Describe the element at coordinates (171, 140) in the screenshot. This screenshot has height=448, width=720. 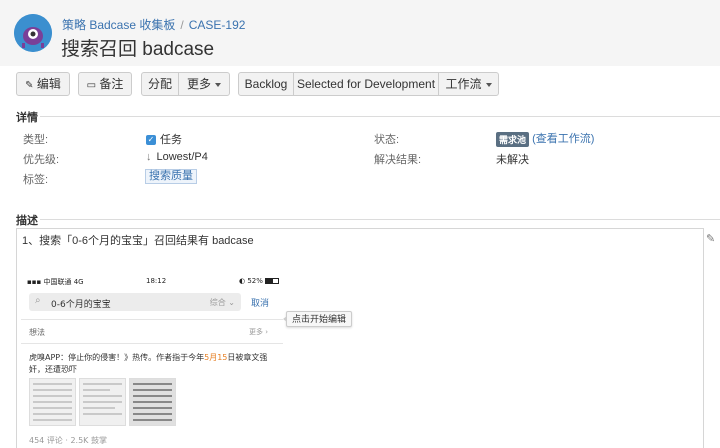
I see `type-value-text: 任务` at that location.